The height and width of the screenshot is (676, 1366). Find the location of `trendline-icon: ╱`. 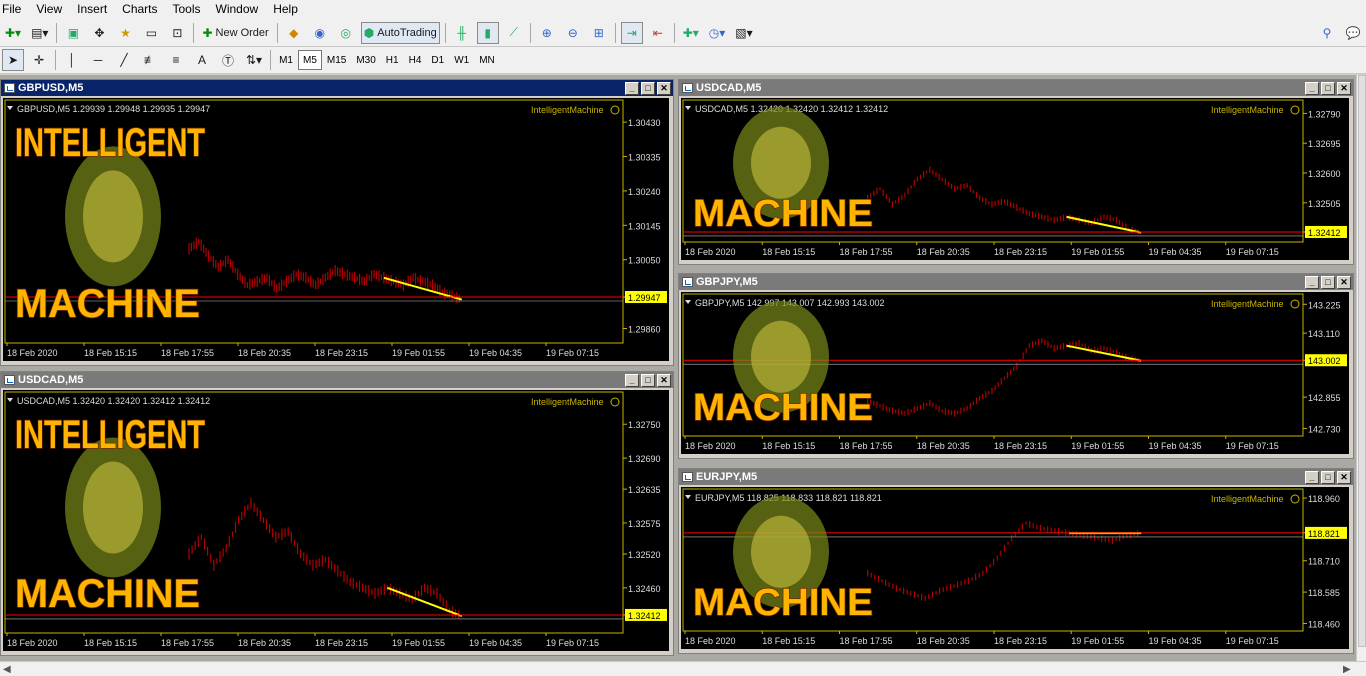

trendline-icon: ╱ is located at coordinates (124, 60).